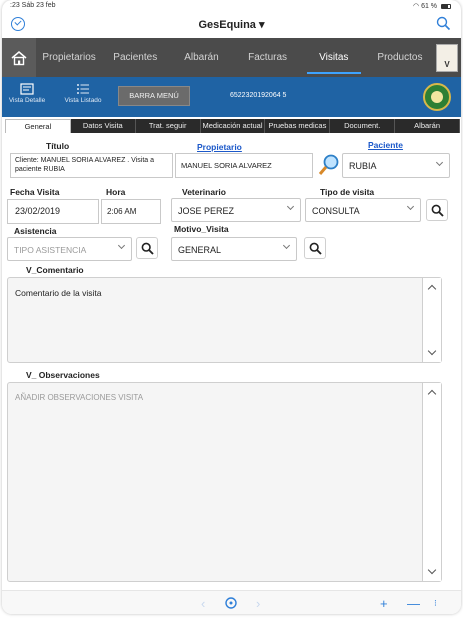 Image resolution: width=463 pixels, height=618 pixels. What do you see at coordinates (244, 165) in the screenshot?
I see `propietario-field: MANUEL SORIA ALVAREZ` at bounding box center [244, 165].